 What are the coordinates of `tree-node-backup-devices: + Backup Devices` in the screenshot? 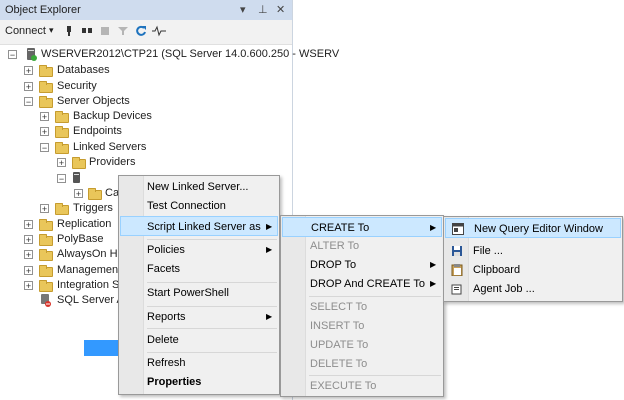 It's located at (146, 116).